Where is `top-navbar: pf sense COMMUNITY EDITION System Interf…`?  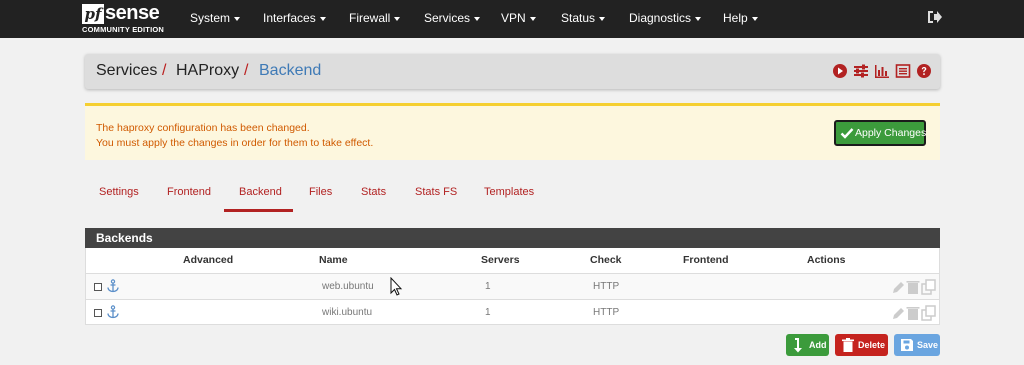
top-navbar: pf sense COMMUNITY EDITION System Interf… is located at coordinates (512, 19).